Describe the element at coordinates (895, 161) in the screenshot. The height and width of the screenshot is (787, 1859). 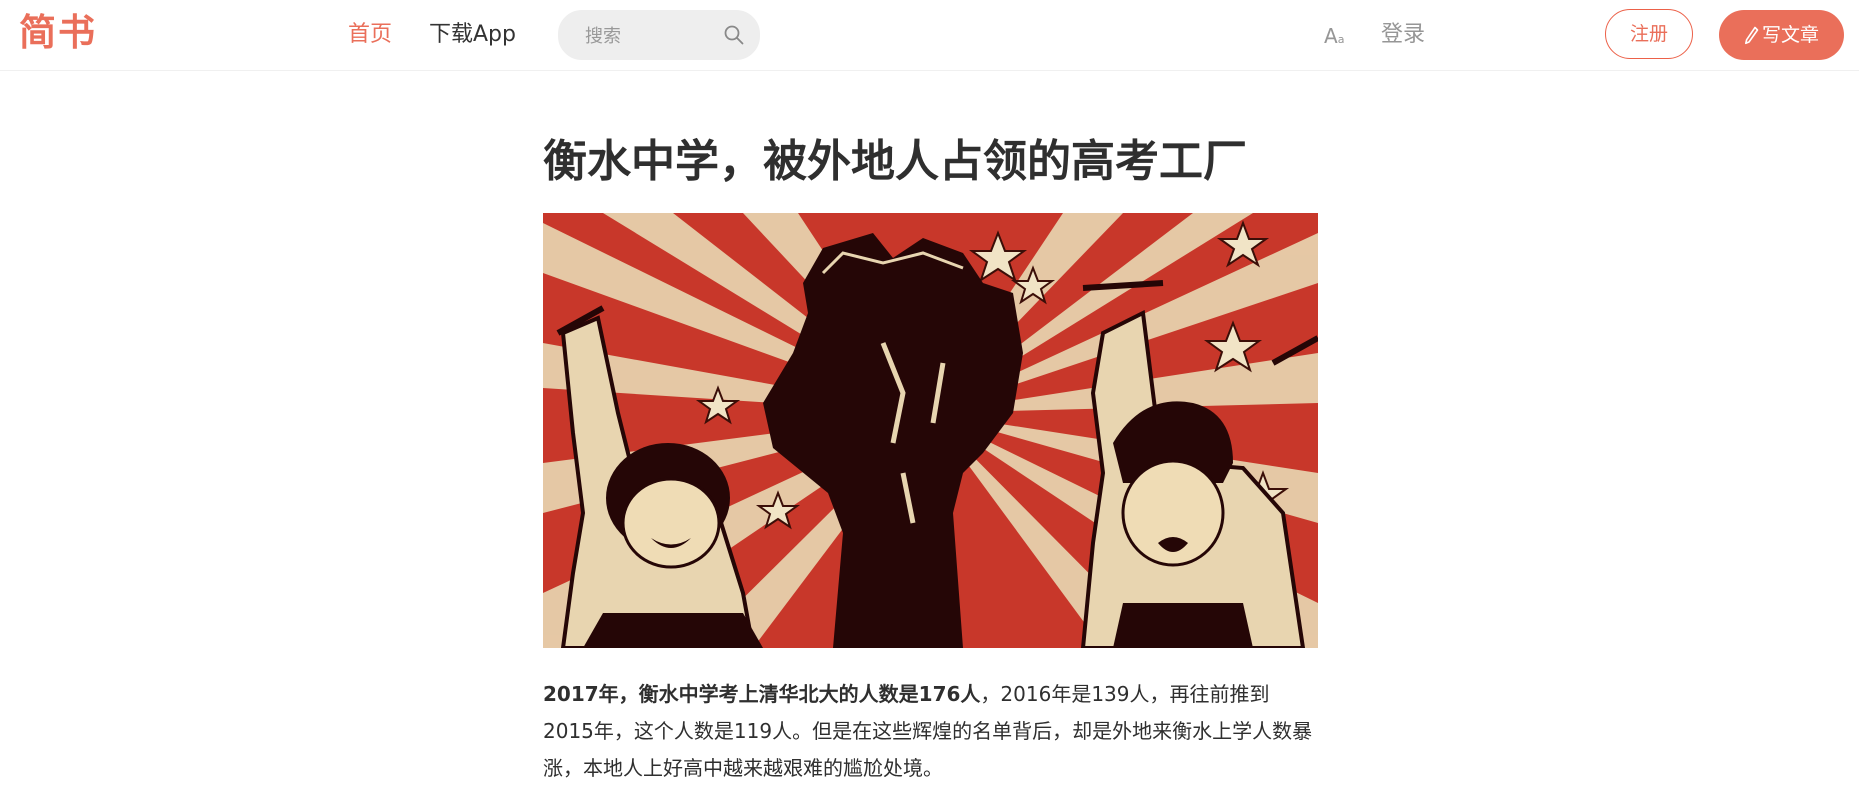
I see `article-title: 衡水中学，被外地人占领的高考工厂` at that location.